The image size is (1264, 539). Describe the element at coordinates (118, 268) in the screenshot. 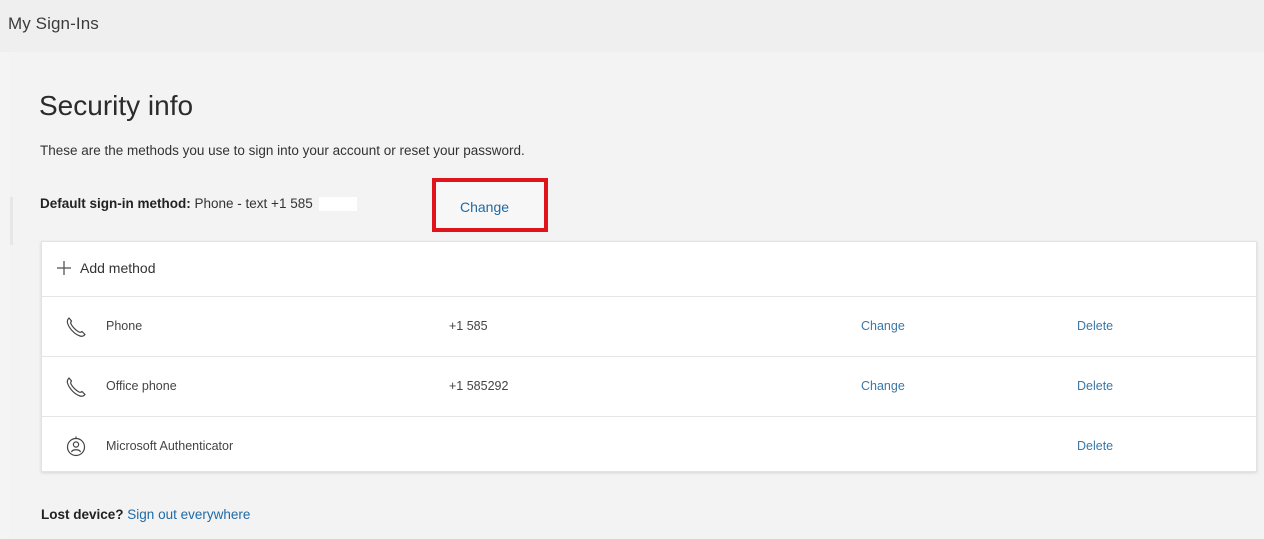

I see `add-method-label: Add method` at that location.